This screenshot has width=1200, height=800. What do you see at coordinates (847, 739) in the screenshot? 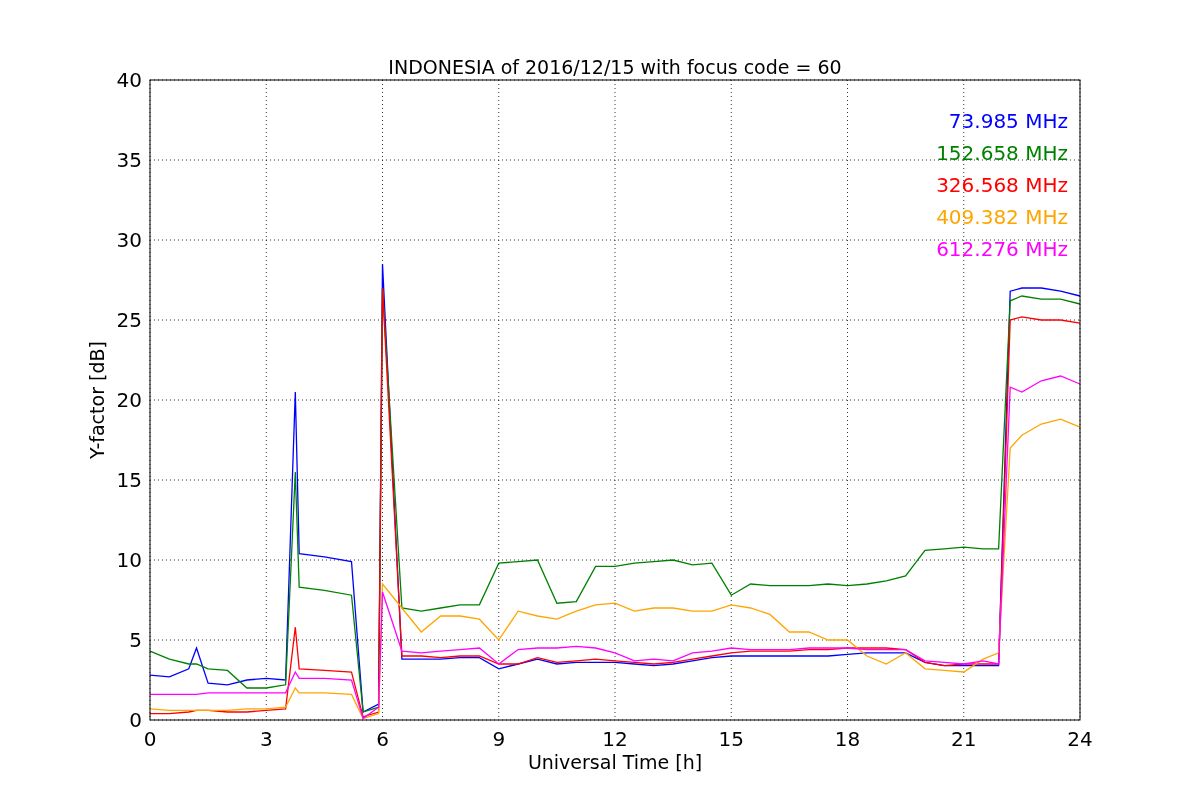
I see `x-tick-label: 18` at bounding box center [847, 739].